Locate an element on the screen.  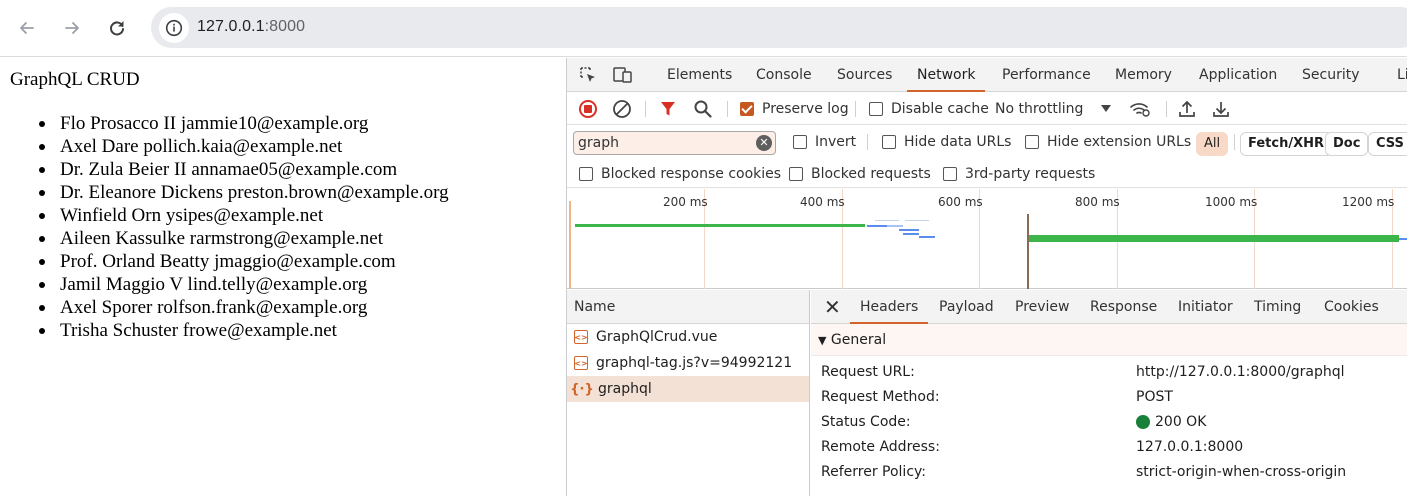
invert-check is located at coordinates (800, 142).